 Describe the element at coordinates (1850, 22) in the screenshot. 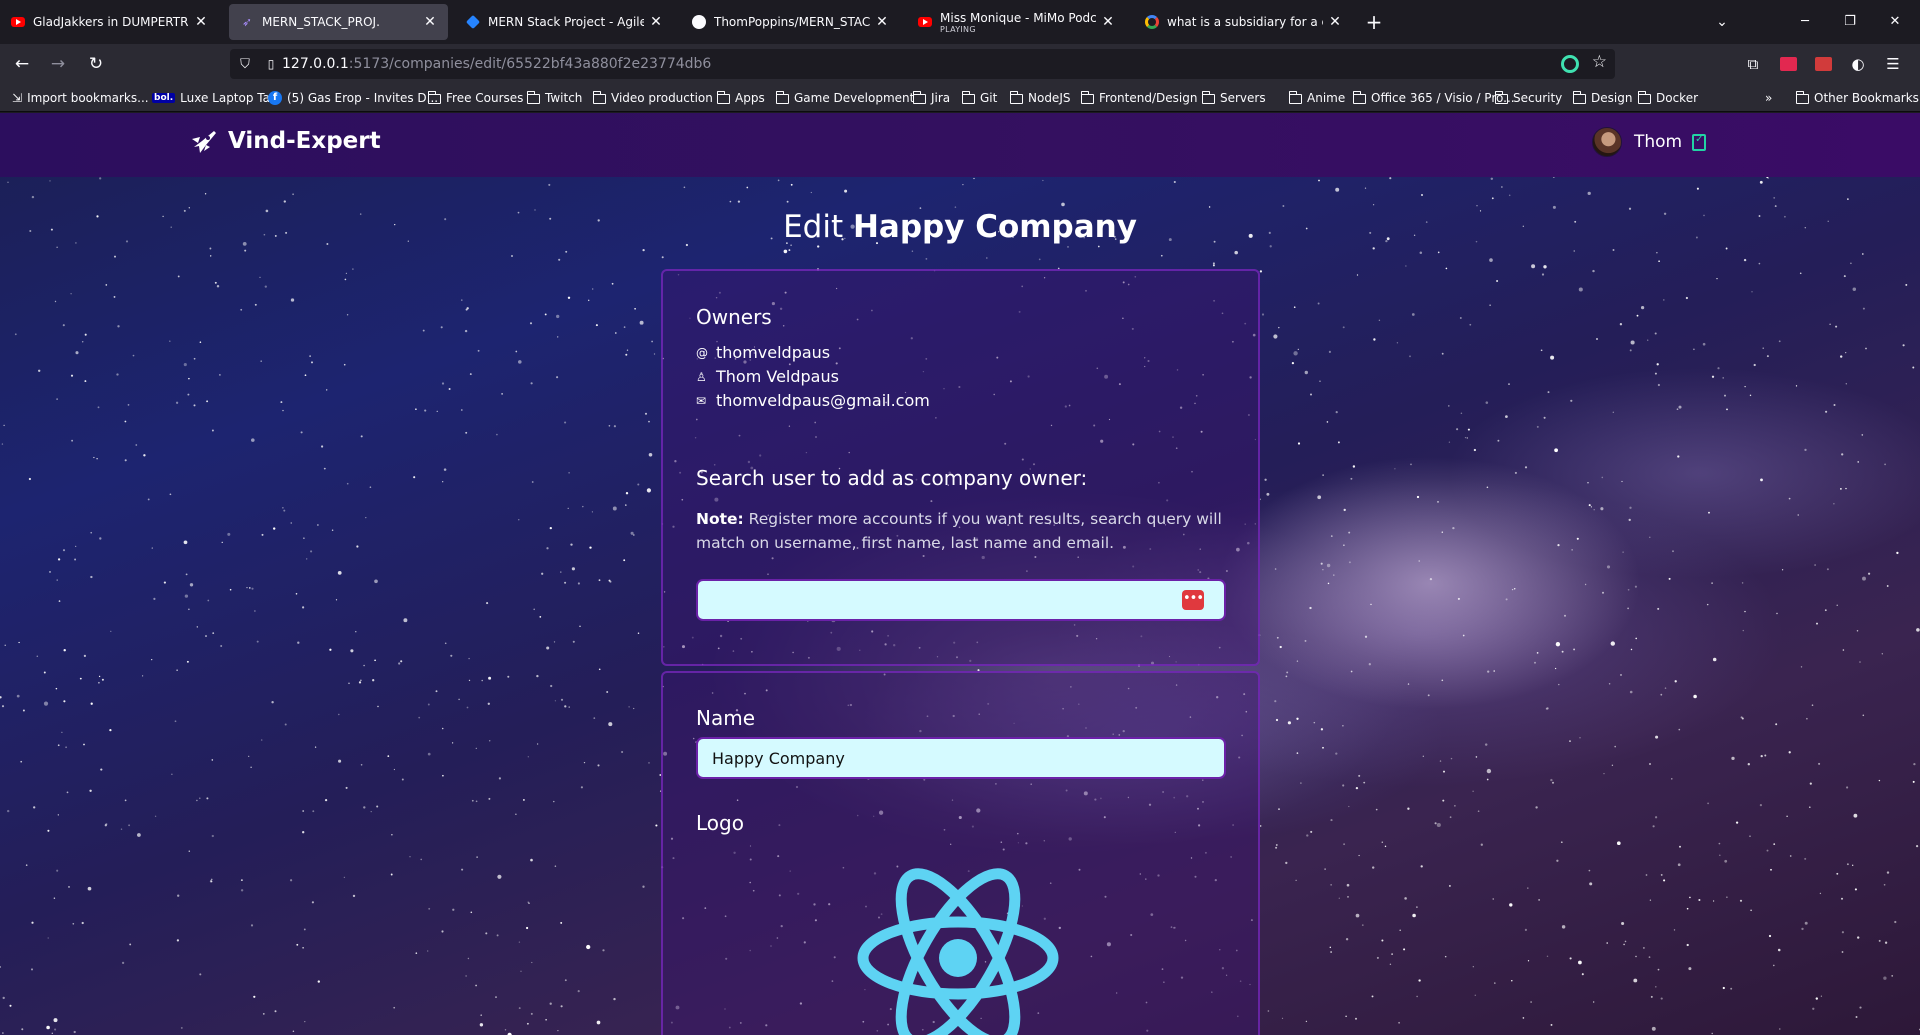

I see `restore-button: ❐` at that location.